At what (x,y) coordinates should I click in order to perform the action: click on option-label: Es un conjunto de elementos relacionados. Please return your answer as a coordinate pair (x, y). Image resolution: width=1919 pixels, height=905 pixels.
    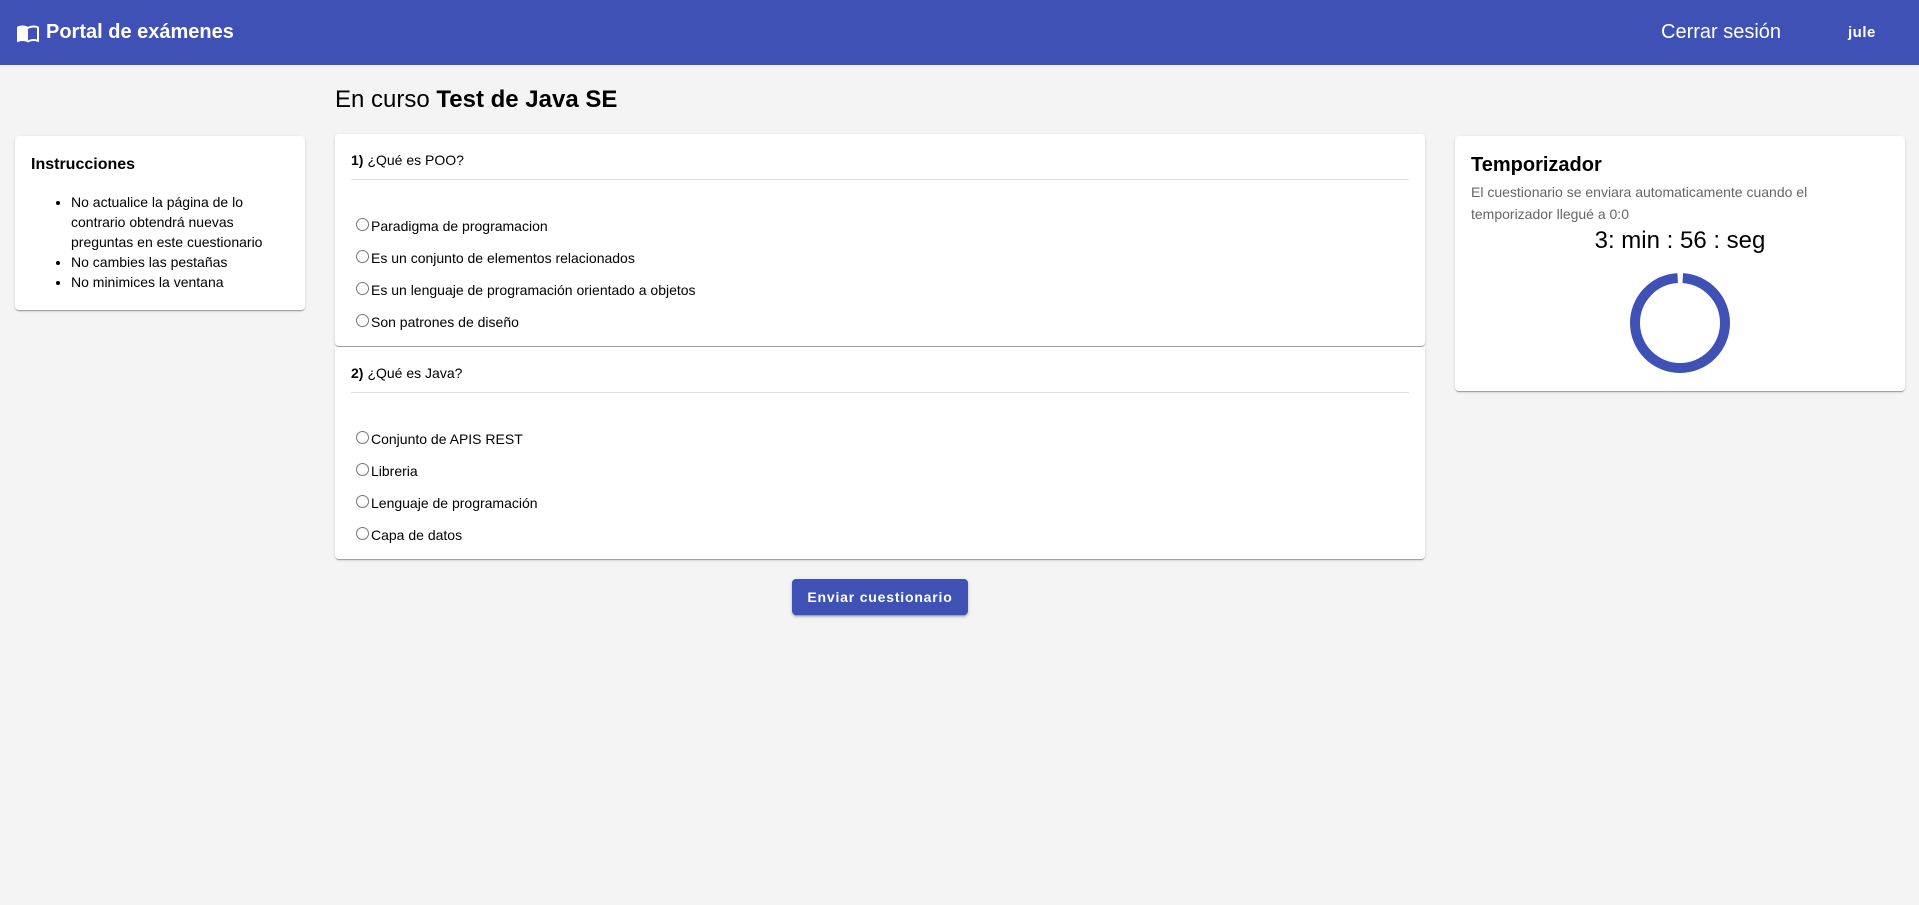
    Looking at the image, I should click on (503, 258).